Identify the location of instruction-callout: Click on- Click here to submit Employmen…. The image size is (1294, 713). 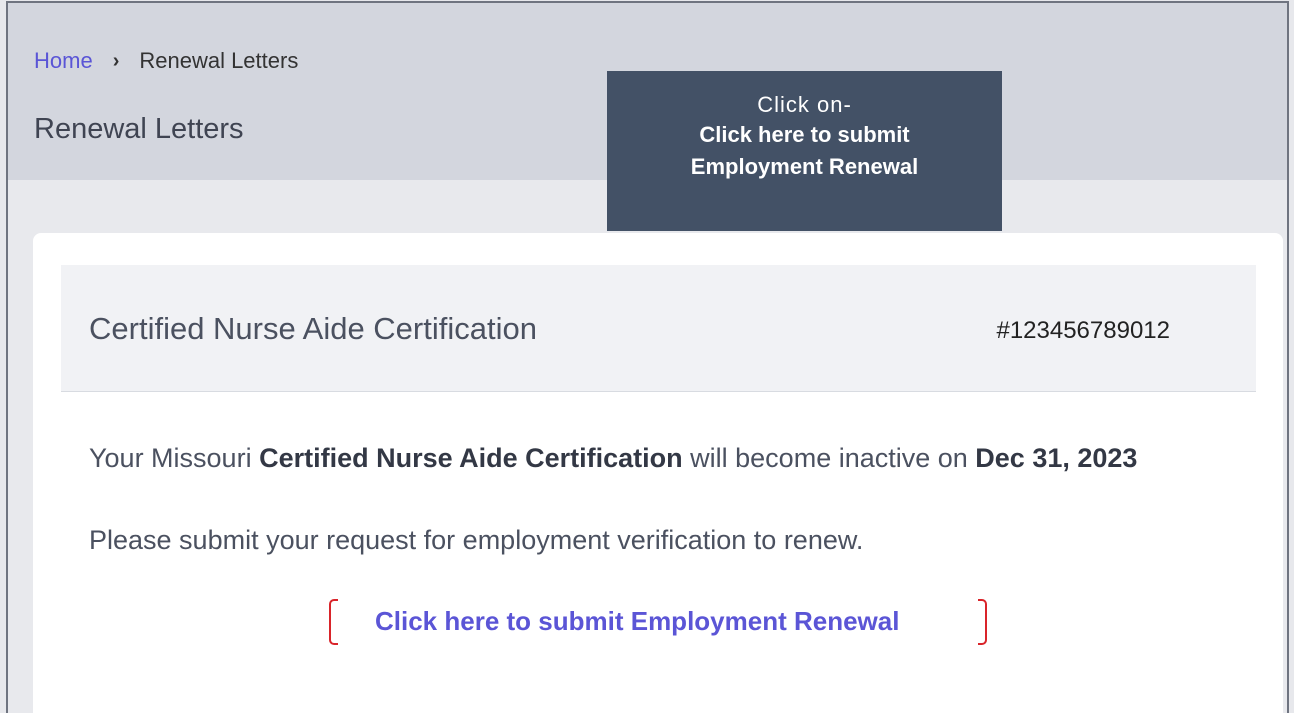
(804, 151).